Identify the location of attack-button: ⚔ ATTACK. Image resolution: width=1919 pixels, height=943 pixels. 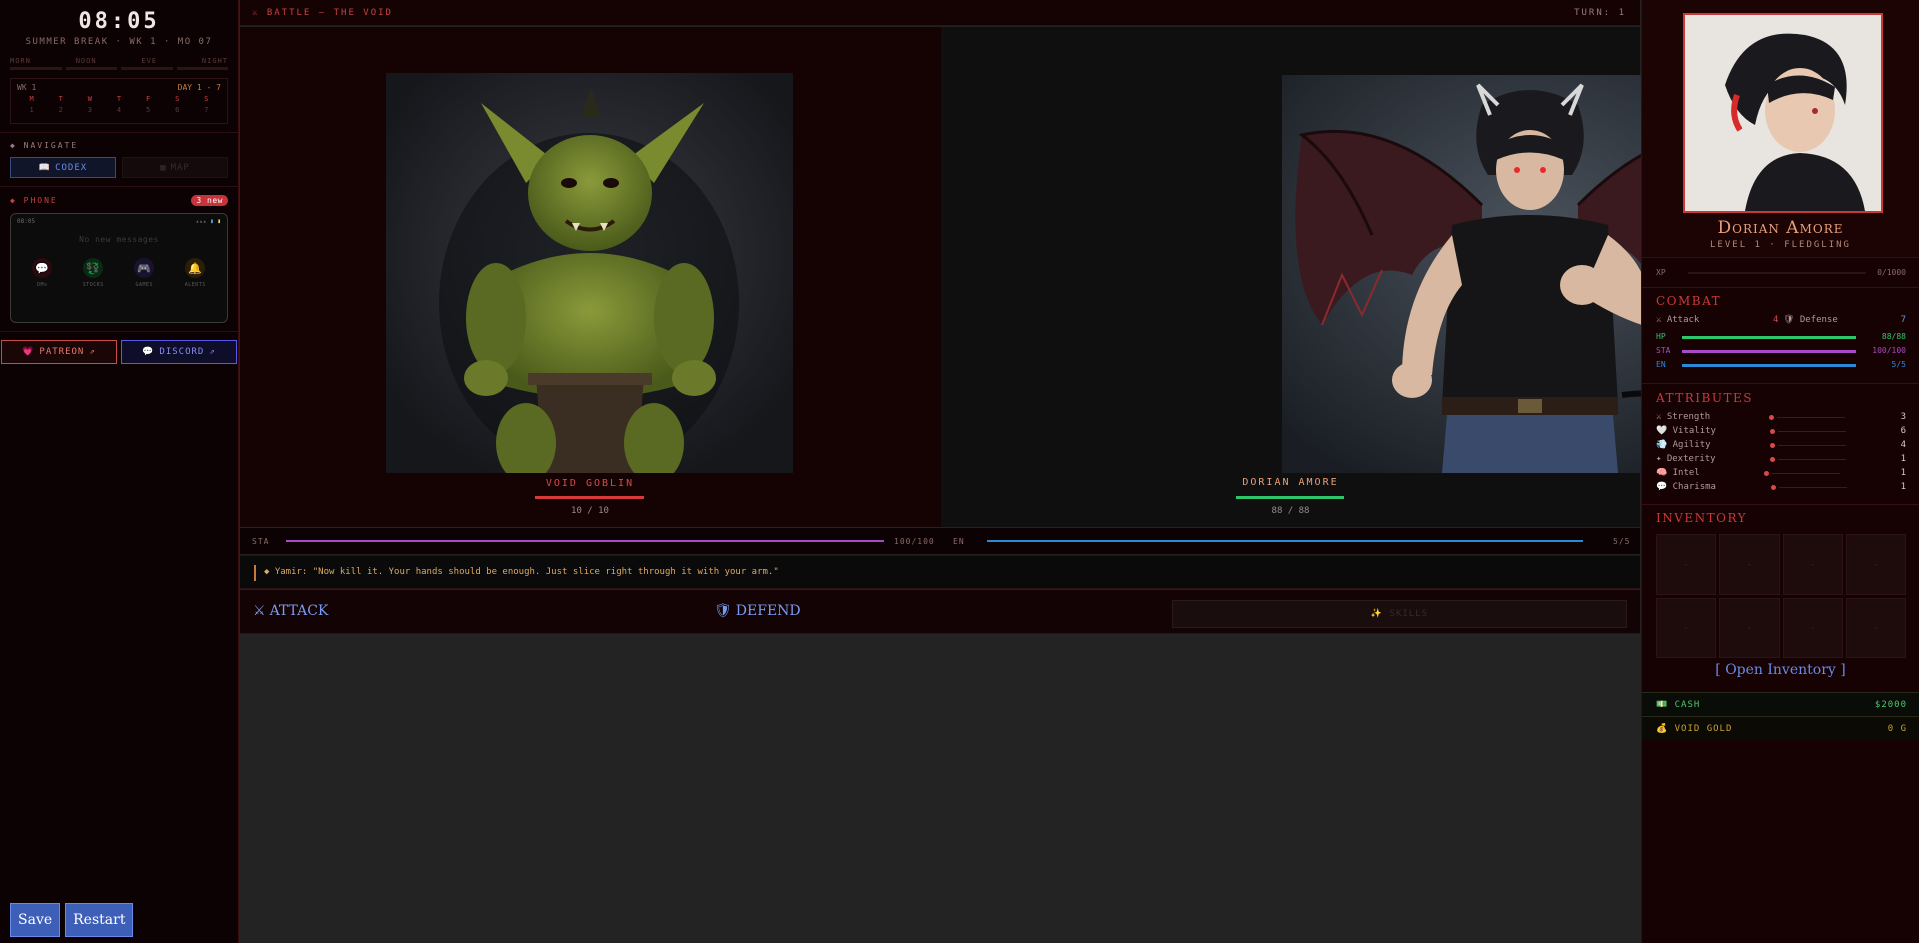
(290, 611).